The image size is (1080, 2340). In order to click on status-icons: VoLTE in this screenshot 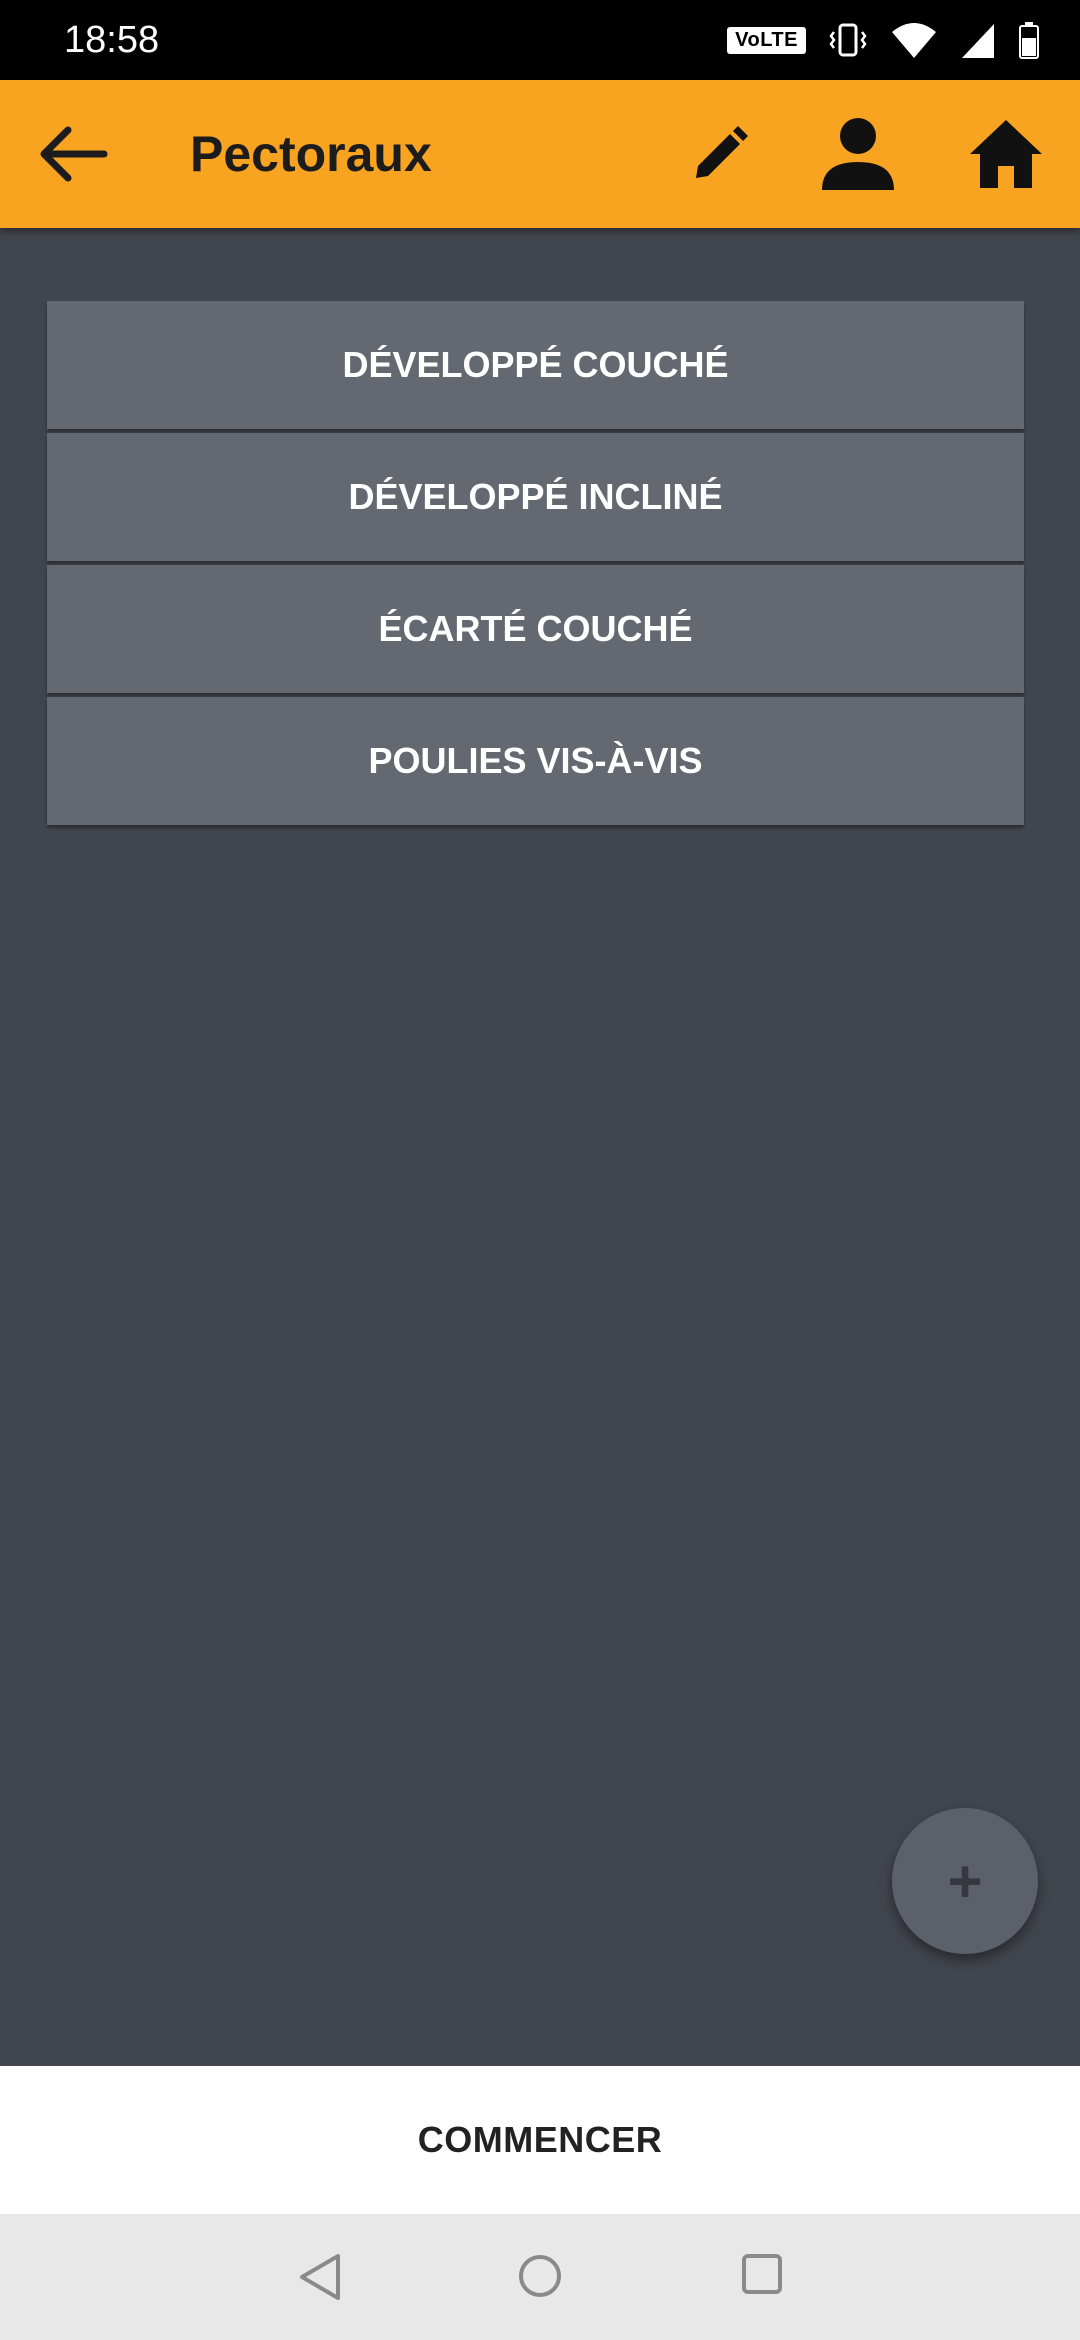, I will do `click(883, 40)`.